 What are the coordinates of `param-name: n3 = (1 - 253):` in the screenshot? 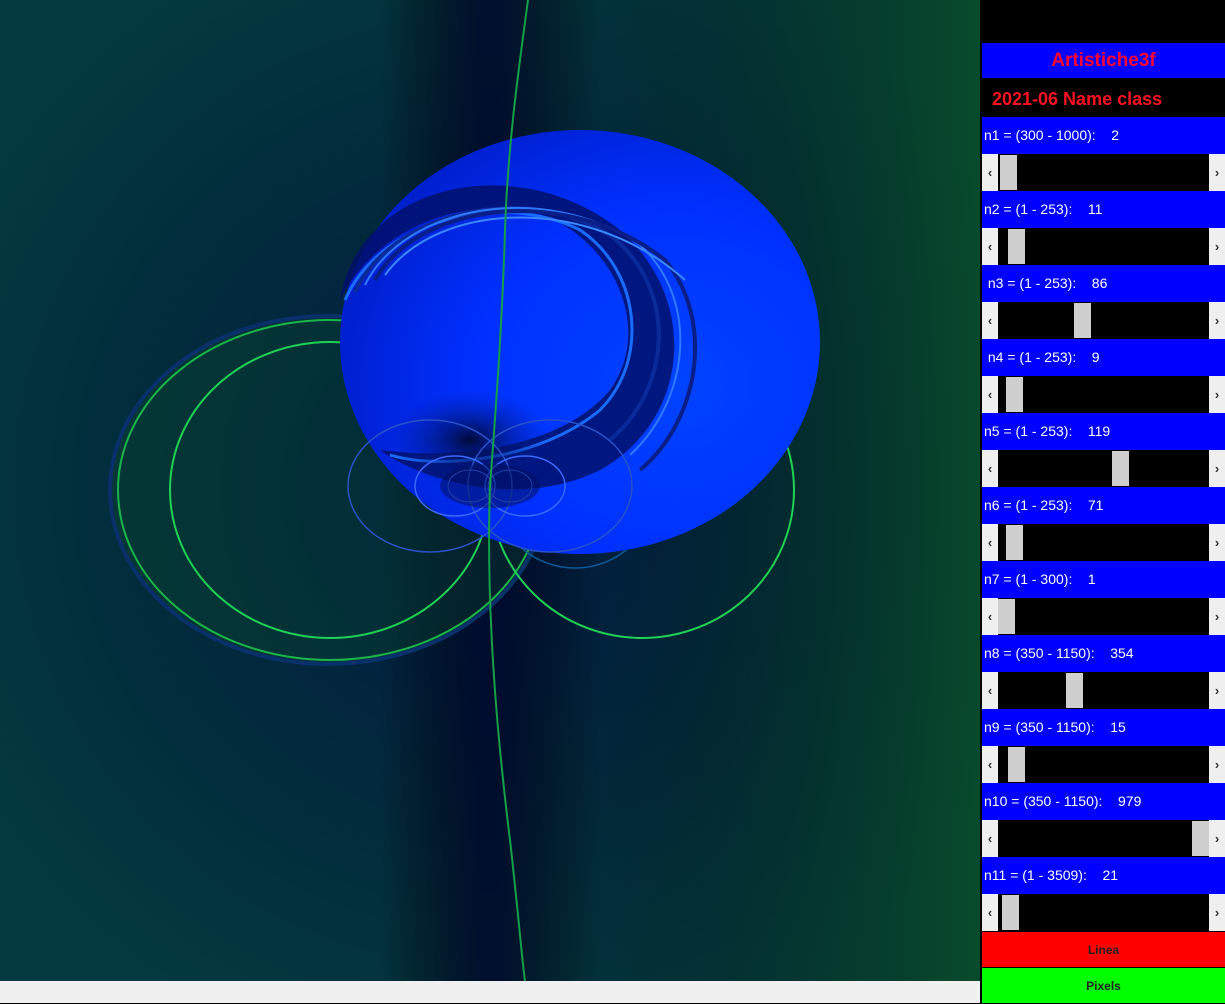 It's located at (1030, 283).